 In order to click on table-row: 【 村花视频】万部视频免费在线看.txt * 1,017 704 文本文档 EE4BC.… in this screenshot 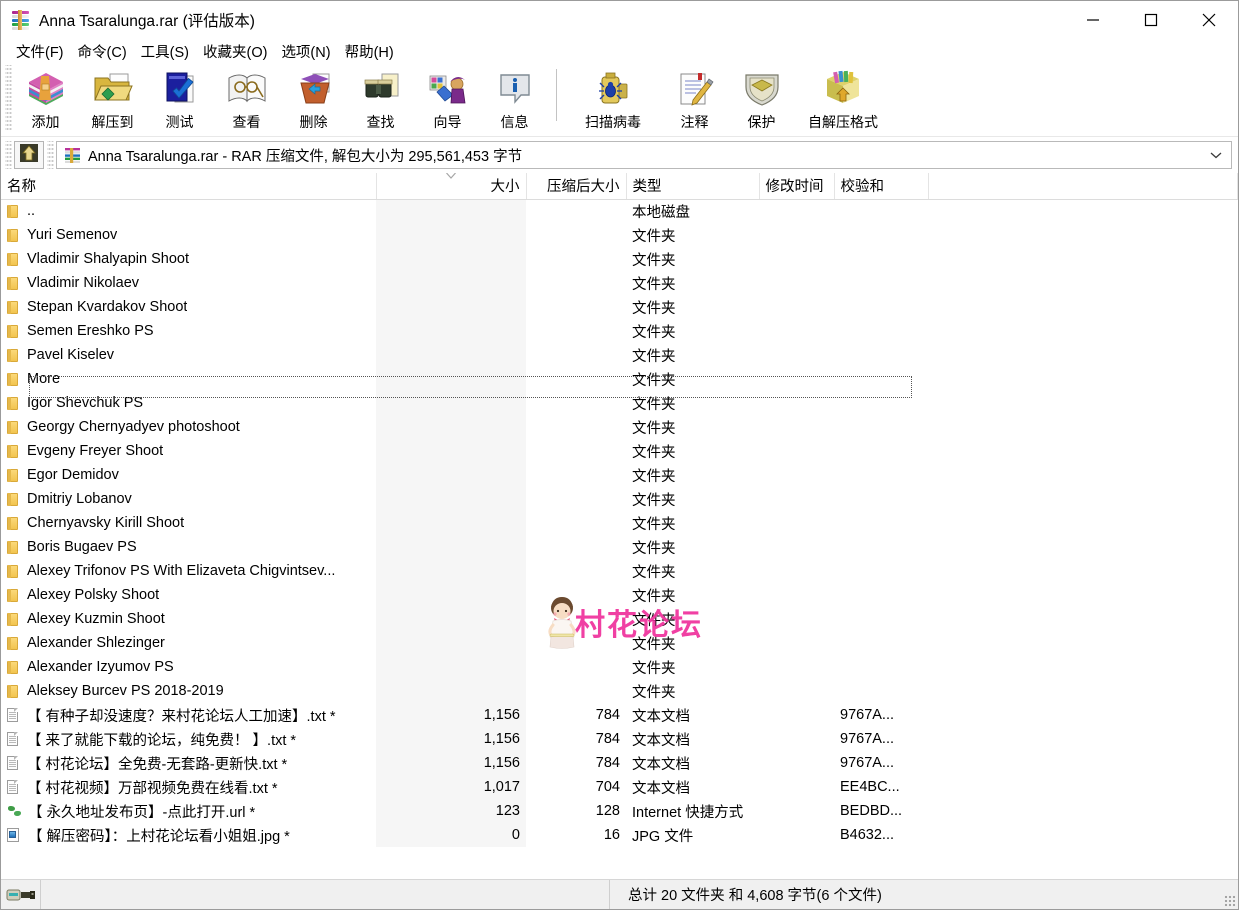, I will do `click(619, 787)`.